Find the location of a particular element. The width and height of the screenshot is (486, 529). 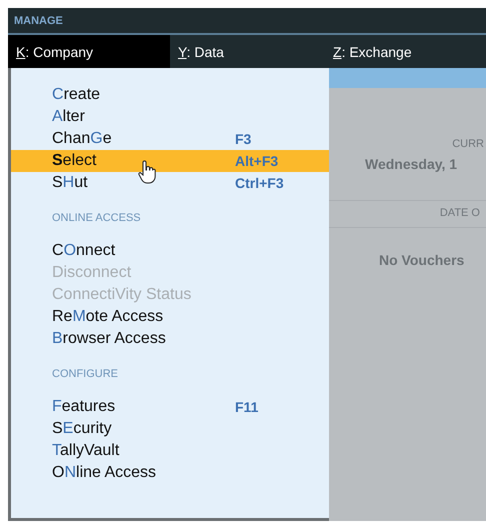

menu-item: TallyVault is located at coordinates (170, 451).